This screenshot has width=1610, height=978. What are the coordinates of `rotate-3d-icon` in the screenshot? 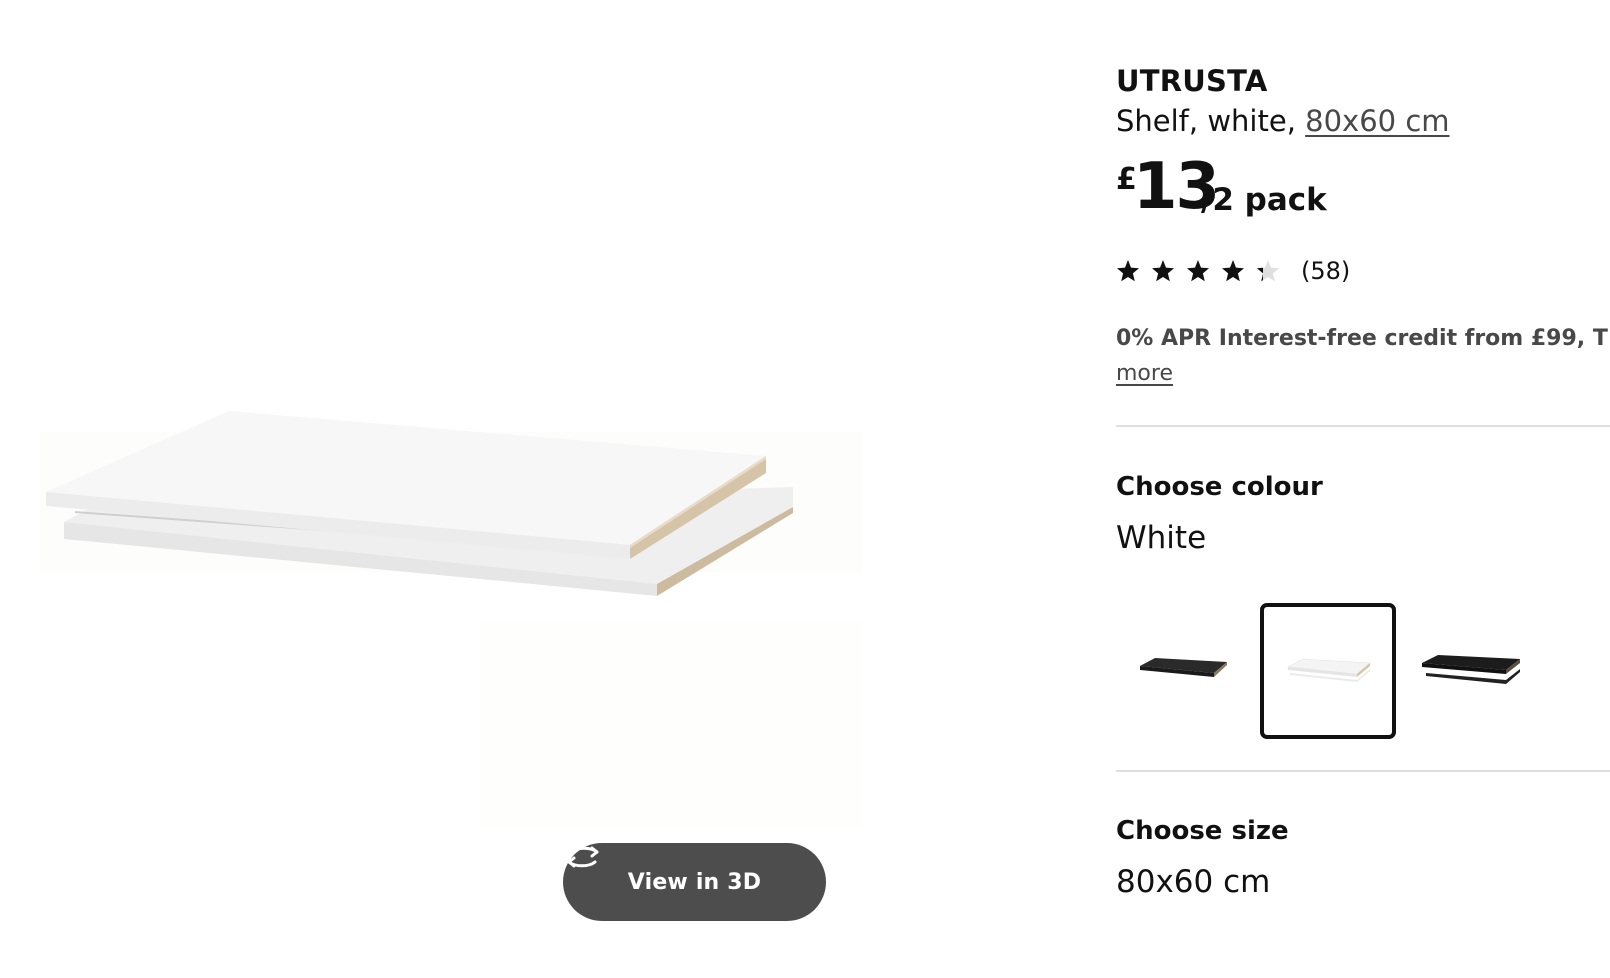 It's located at (582, 857).